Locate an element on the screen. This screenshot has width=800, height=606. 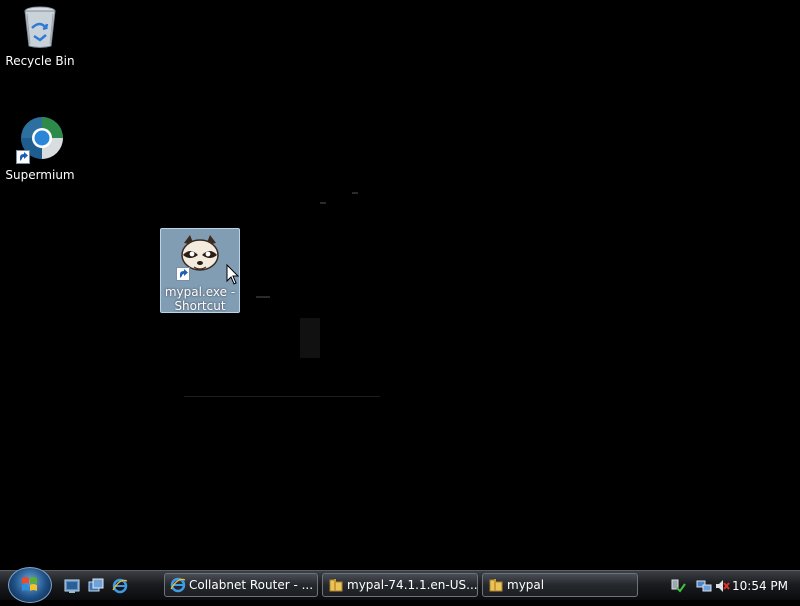
taskbar-button-mypal: mypal is located at coordinates (560, 585).